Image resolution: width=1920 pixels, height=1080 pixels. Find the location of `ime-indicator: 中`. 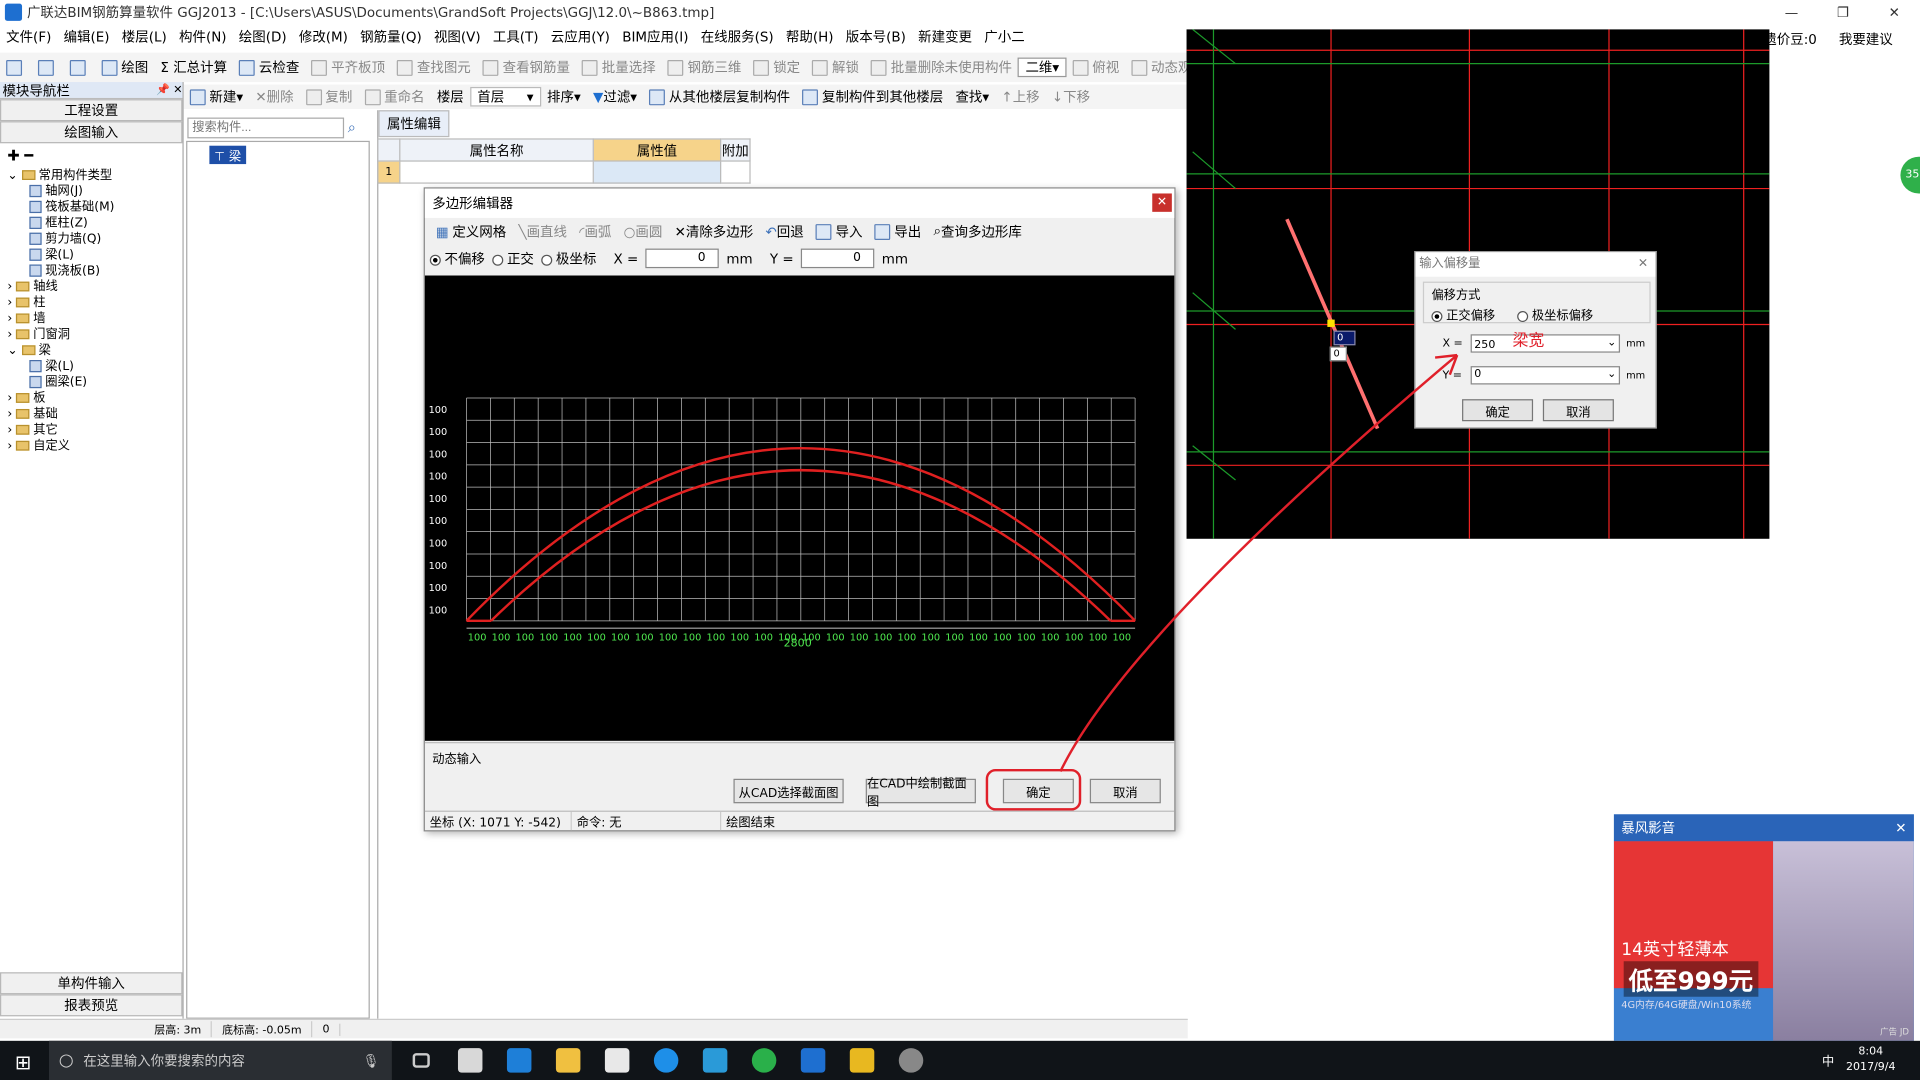

ime-indicator: 中 is located at coordinates (1828, 1060).